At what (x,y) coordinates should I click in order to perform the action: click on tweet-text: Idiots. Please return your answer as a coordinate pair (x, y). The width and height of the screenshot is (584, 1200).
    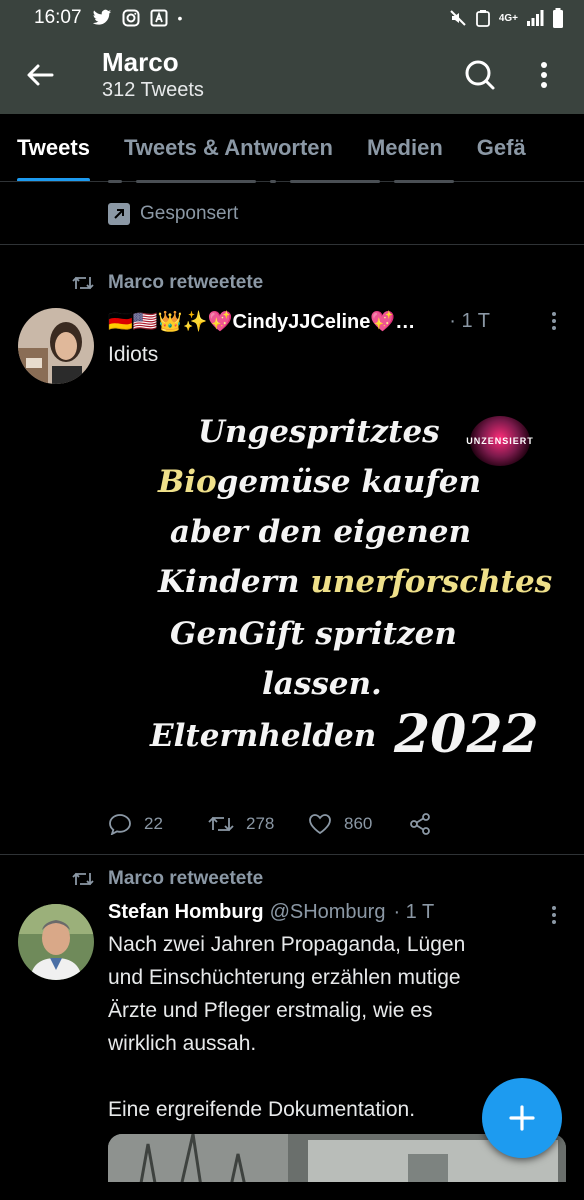
    Looking at the image, I should click on (133, 354).